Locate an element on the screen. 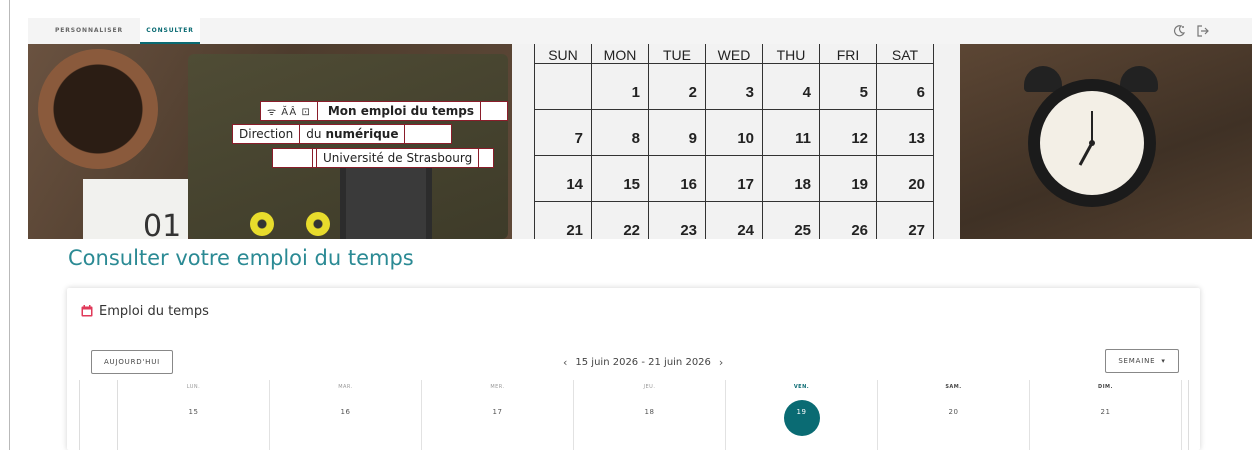  time-gutter is located at coordinates (99, 415).